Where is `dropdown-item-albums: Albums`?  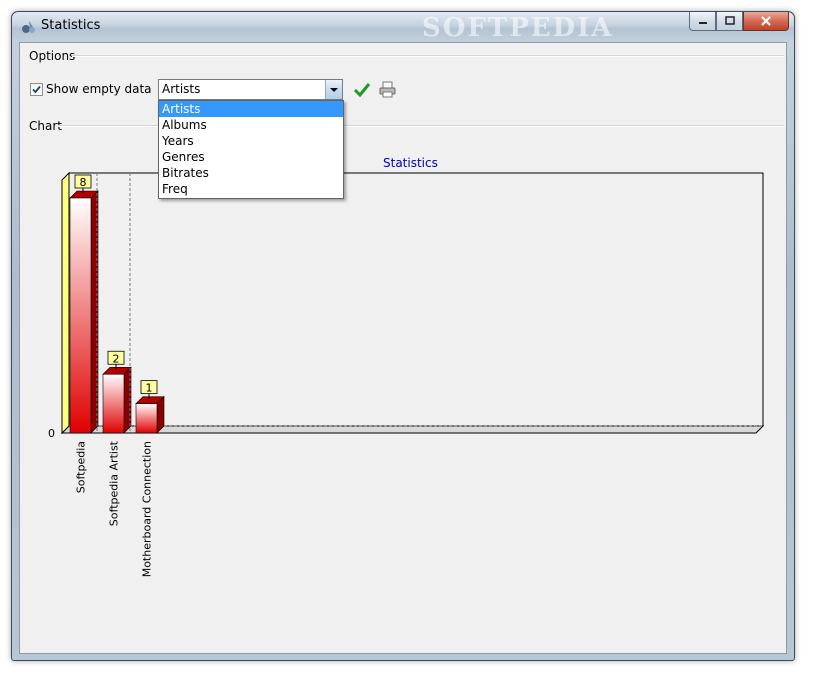
dropdown-item-albums: Albums is located at coordinates (251, 125).